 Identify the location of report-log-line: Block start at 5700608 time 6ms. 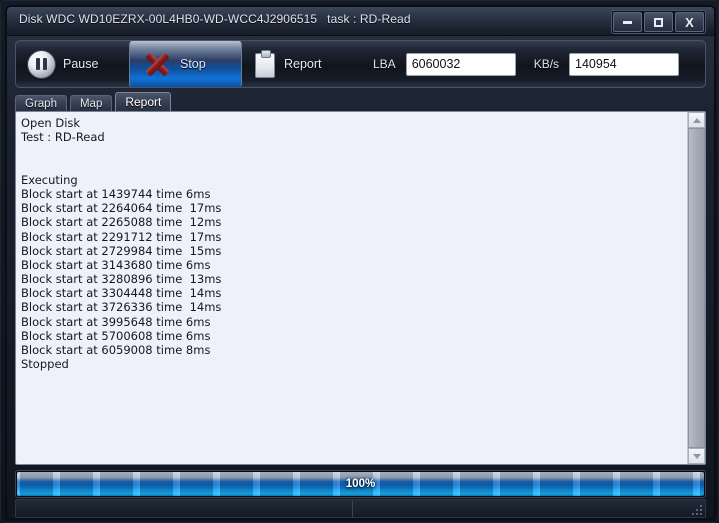
(116, 335).